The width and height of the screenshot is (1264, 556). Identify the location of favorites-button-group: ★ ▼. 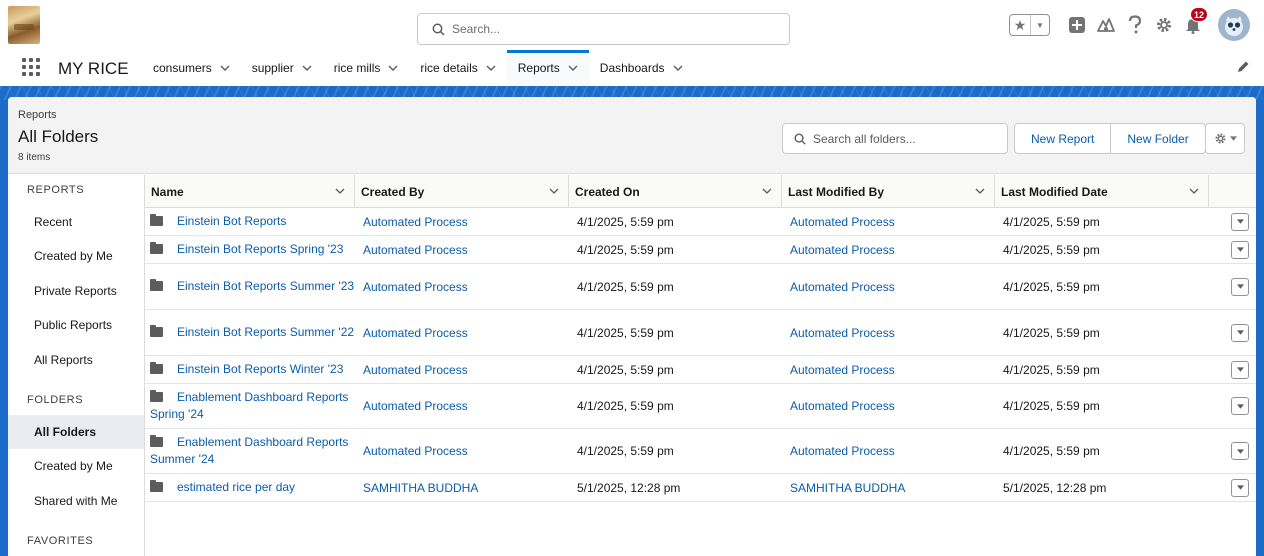
(1029, 25).